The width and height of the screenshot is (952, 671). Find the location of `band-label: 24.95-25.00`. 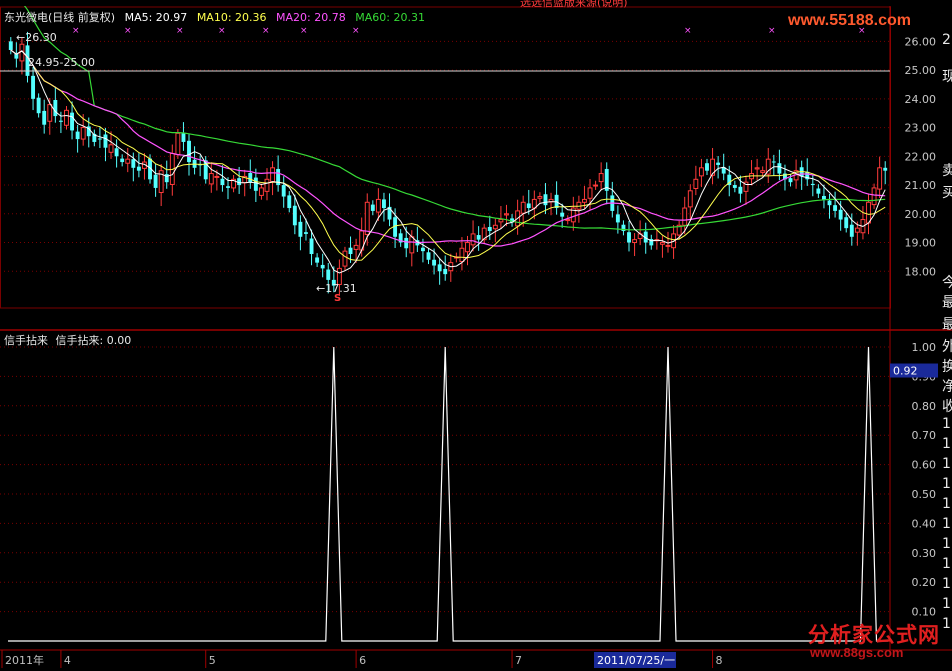

band-label: 24.95-25.00 is located at coordinates (61, 62).